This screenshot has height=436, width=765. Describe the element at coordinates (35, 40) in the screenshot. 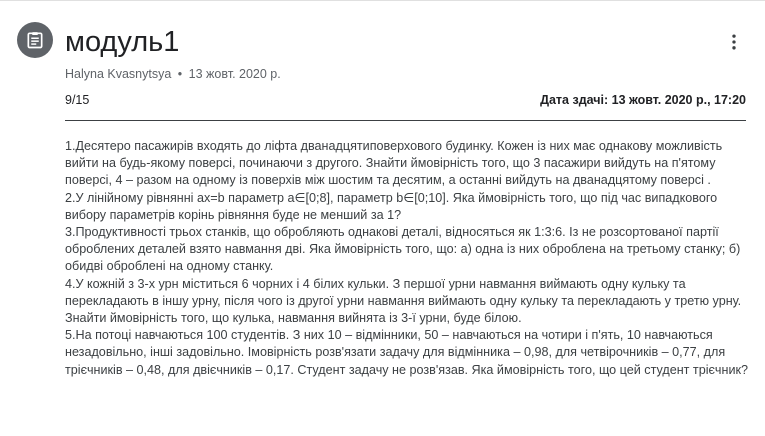

I see `assignment-icon` at that location.